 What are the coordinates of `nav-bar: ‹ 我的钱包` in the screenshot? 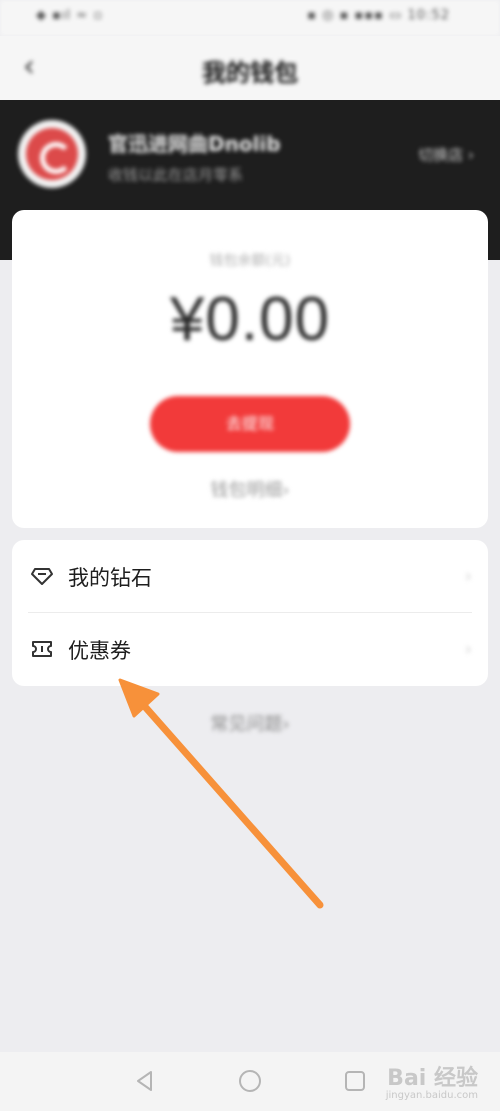 It's located at (250, 68).